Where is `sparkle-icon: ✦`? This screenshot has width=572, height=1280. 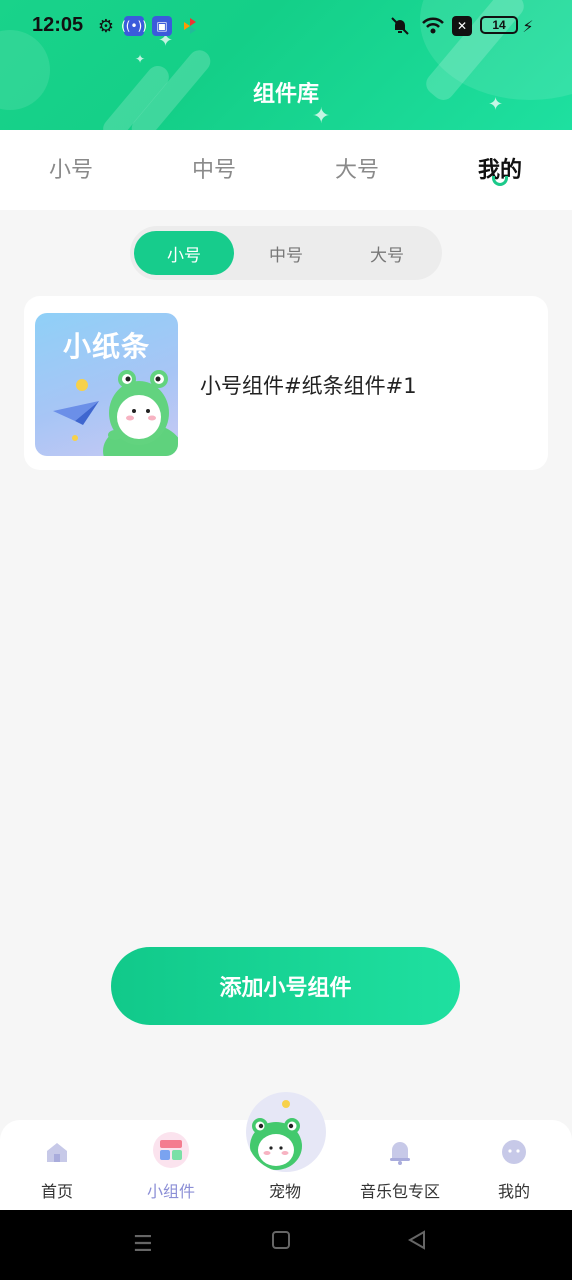
sparkle-icon: ✦ is located at coordinates (140, 59).